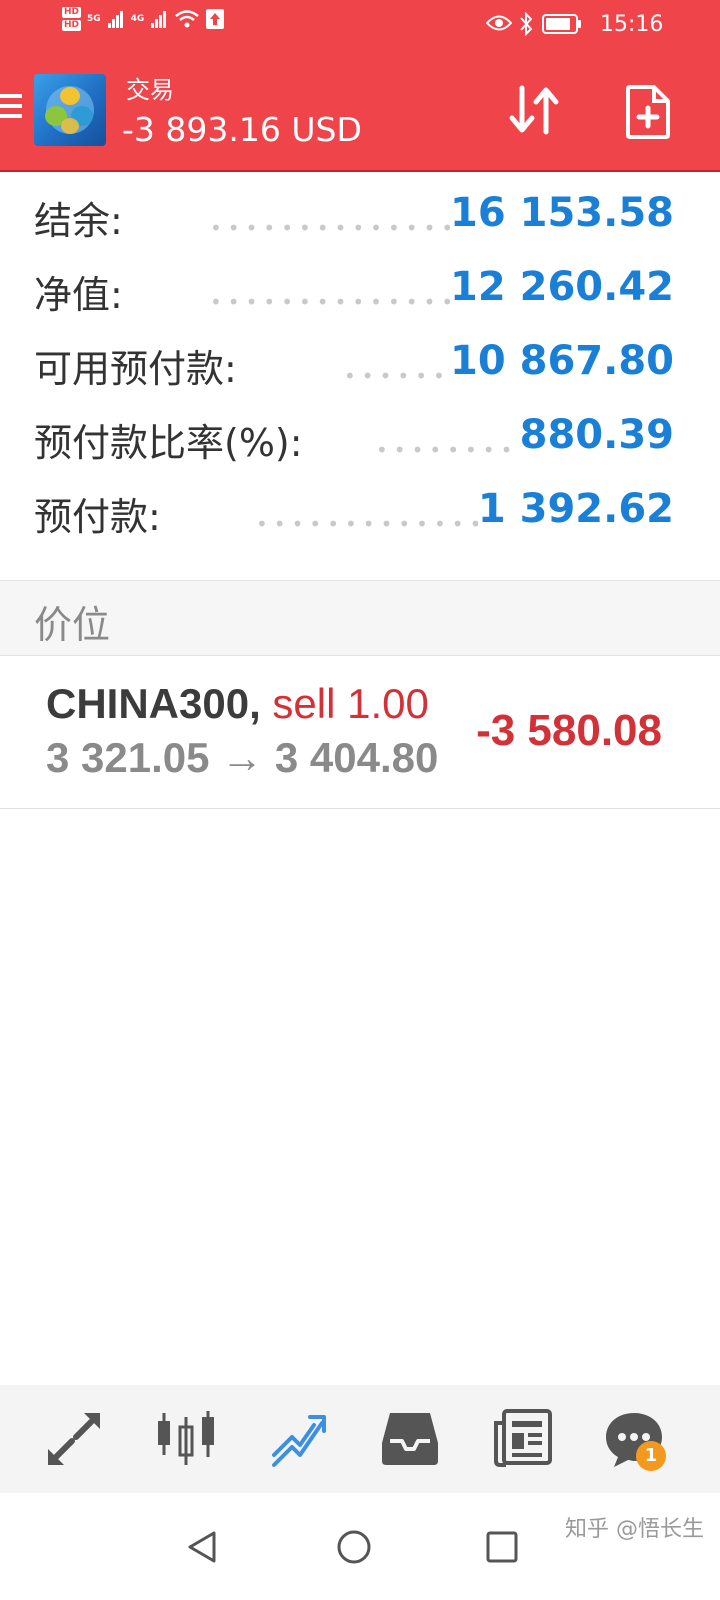 Image resolution: width=720 pixels, height=1600 pixels. Describe the element at coordinates (354, 216) in the screenshot. I see `summary-row-balance: 结余: •••••••••••••••••••• 16 153.58` at that location.